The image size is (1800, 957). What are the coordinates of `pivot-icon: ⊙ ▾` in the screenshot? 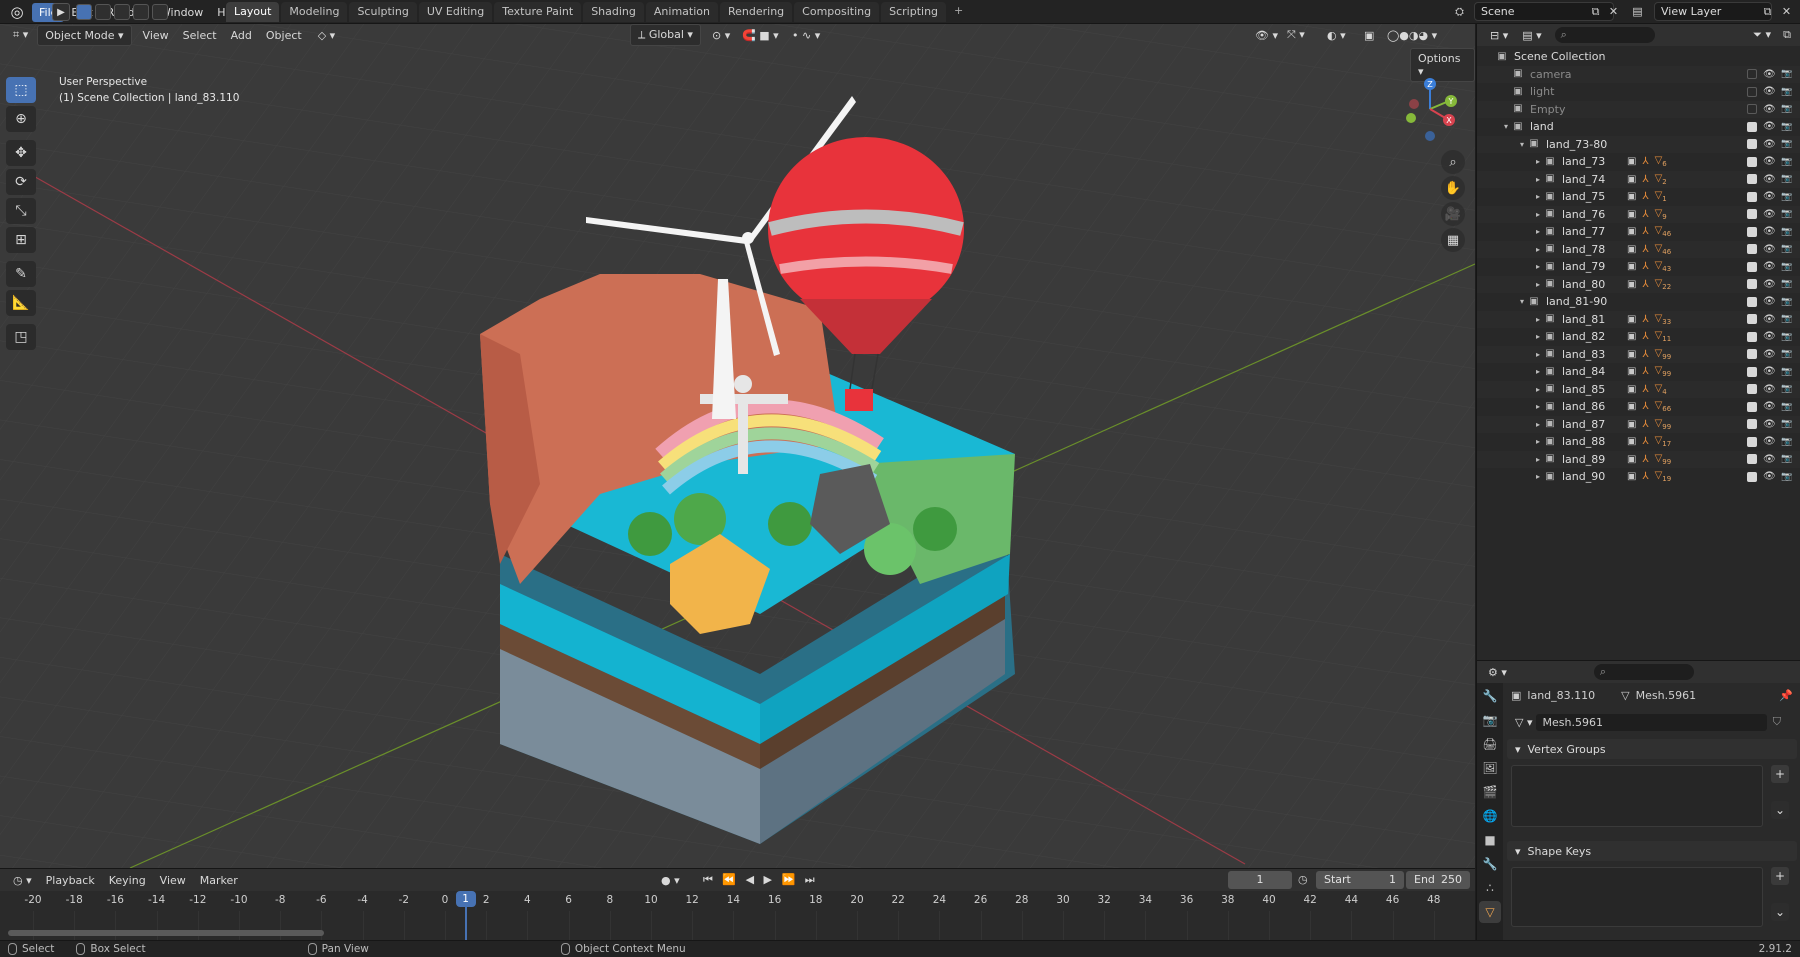 It's located at (721, 35).